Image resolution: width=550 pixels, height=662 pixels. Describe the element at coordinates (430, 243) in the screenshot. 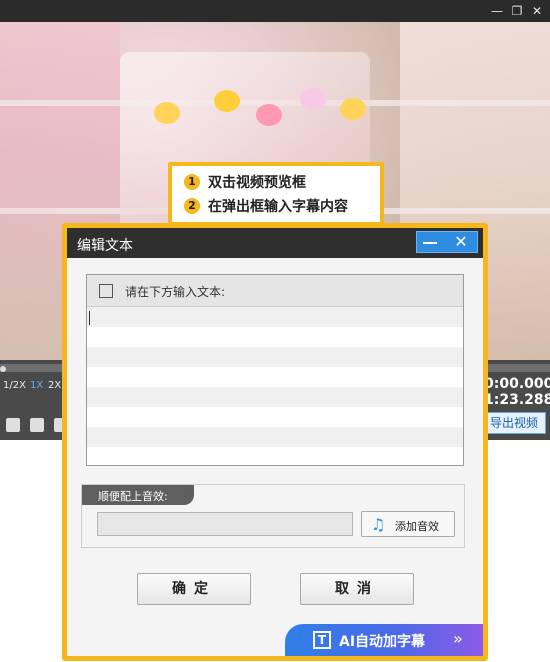

I see `minimize-icon` at that location.